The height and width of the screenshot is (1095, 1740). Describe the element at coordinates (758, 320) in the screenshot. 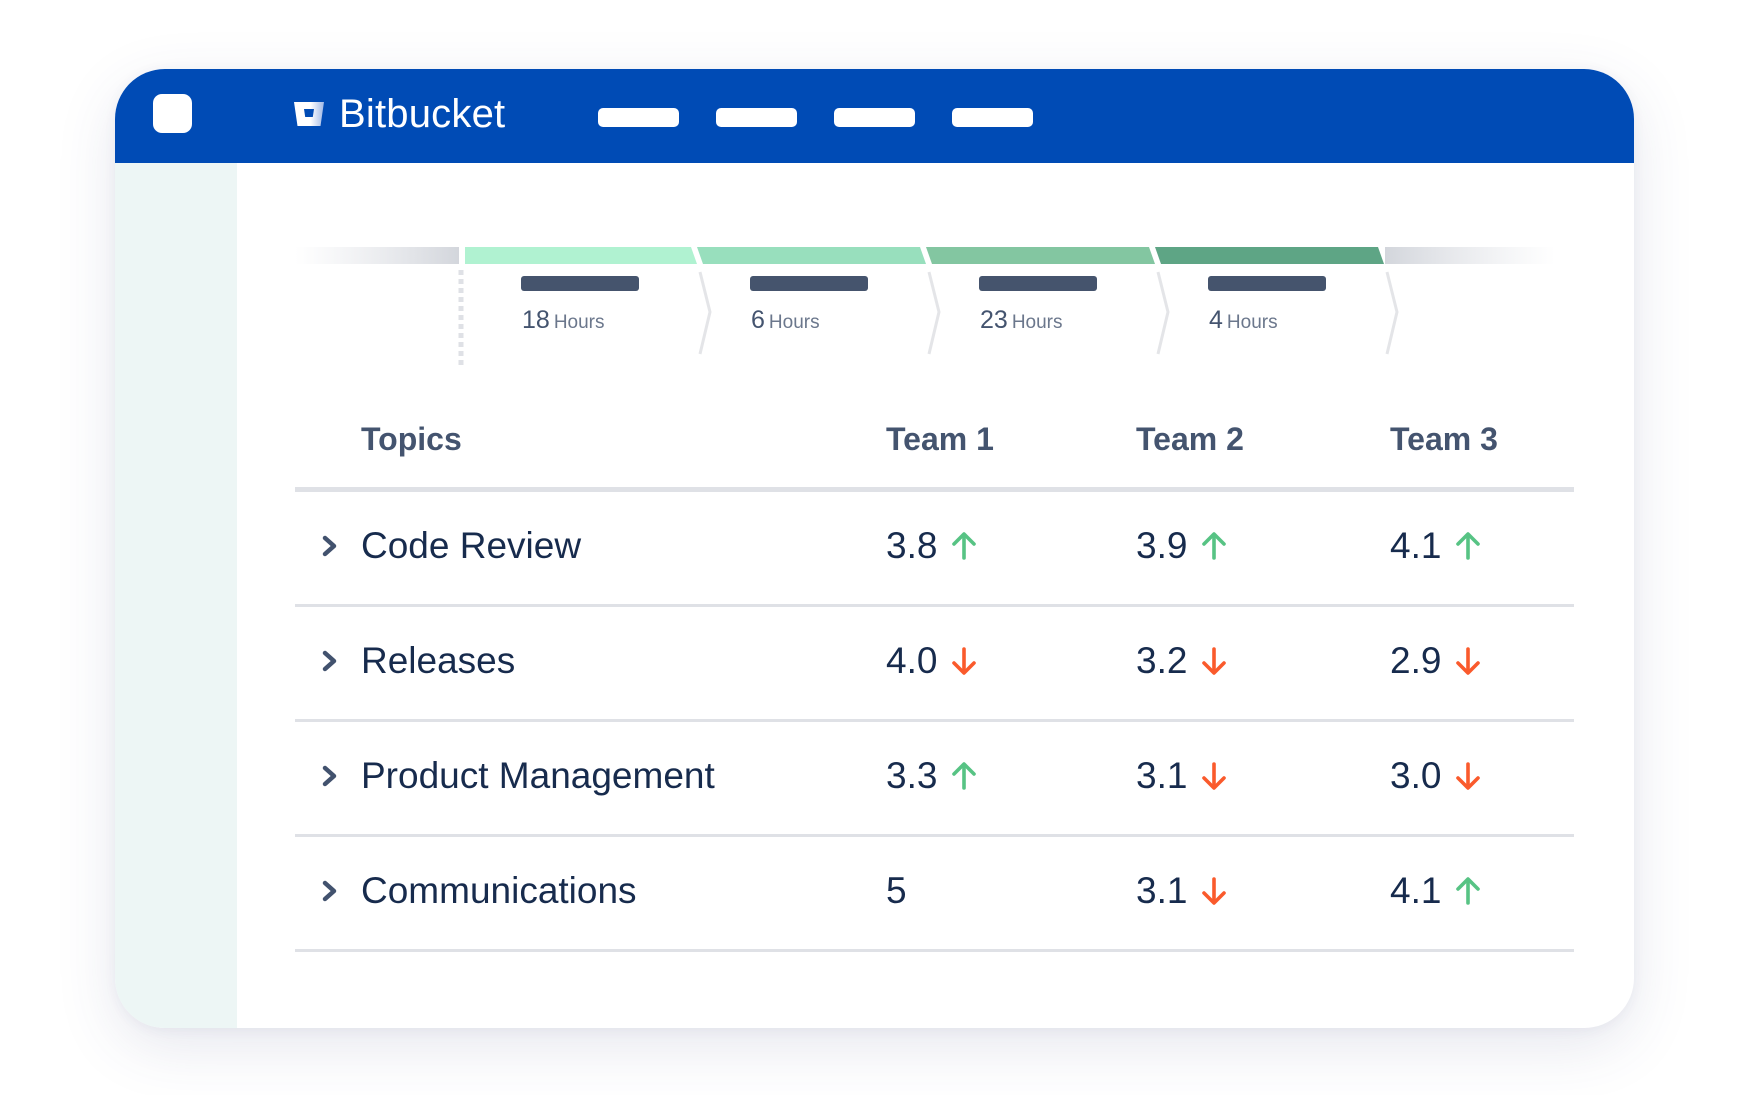

I see `stage-hours-value: 6` at that location.